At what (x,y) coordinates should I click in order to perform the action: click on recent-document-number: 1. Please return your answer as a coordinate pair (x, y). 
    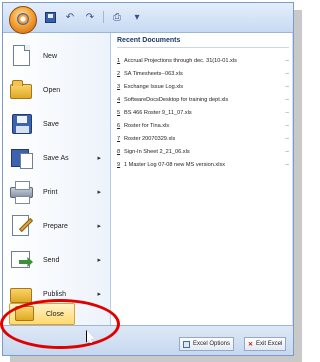
    Looking at the image, I should click on (119, 60).